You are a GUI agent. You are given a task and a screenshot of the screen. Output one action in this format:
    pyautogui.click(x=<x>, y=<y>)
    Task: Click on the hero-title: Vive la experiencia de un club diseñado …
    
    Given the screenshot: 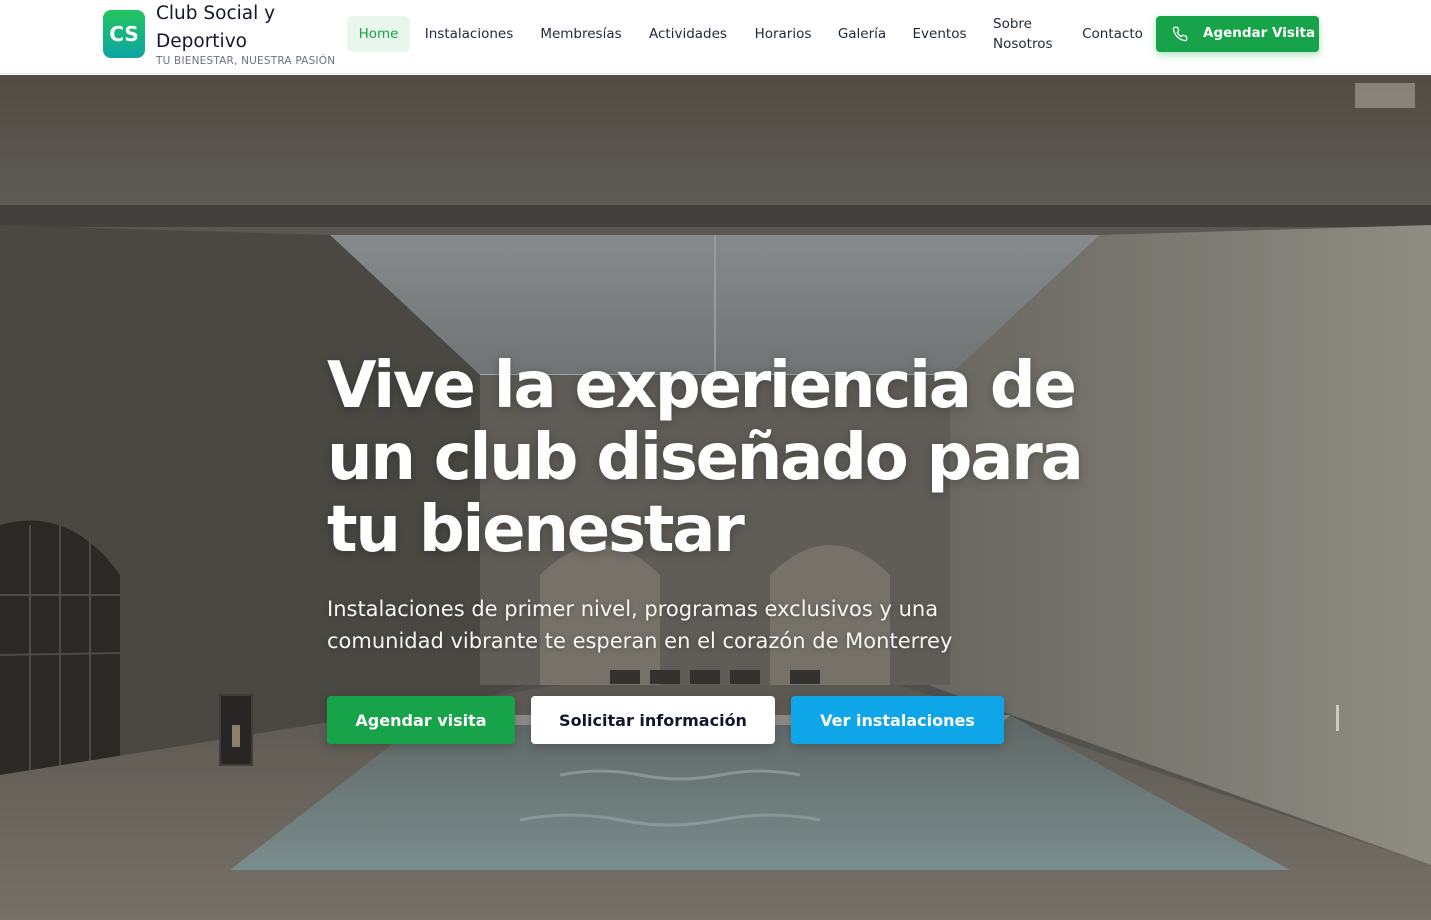 What is the action you would take?
    pyautogui.click(x=705, y=458)
    